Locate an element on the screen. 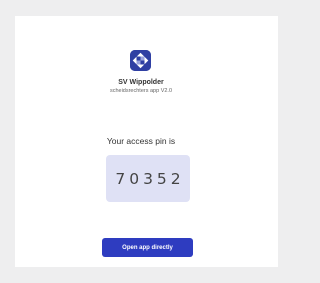  app-logo-icon is located at coordinates (140, 60).